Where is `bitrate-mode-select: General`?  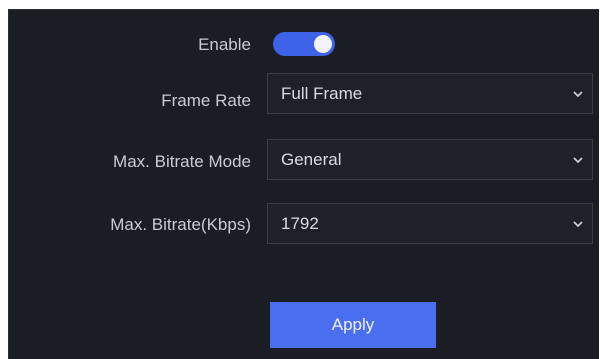 bitrate-mode-select: General is located at coordinates (430, 159).